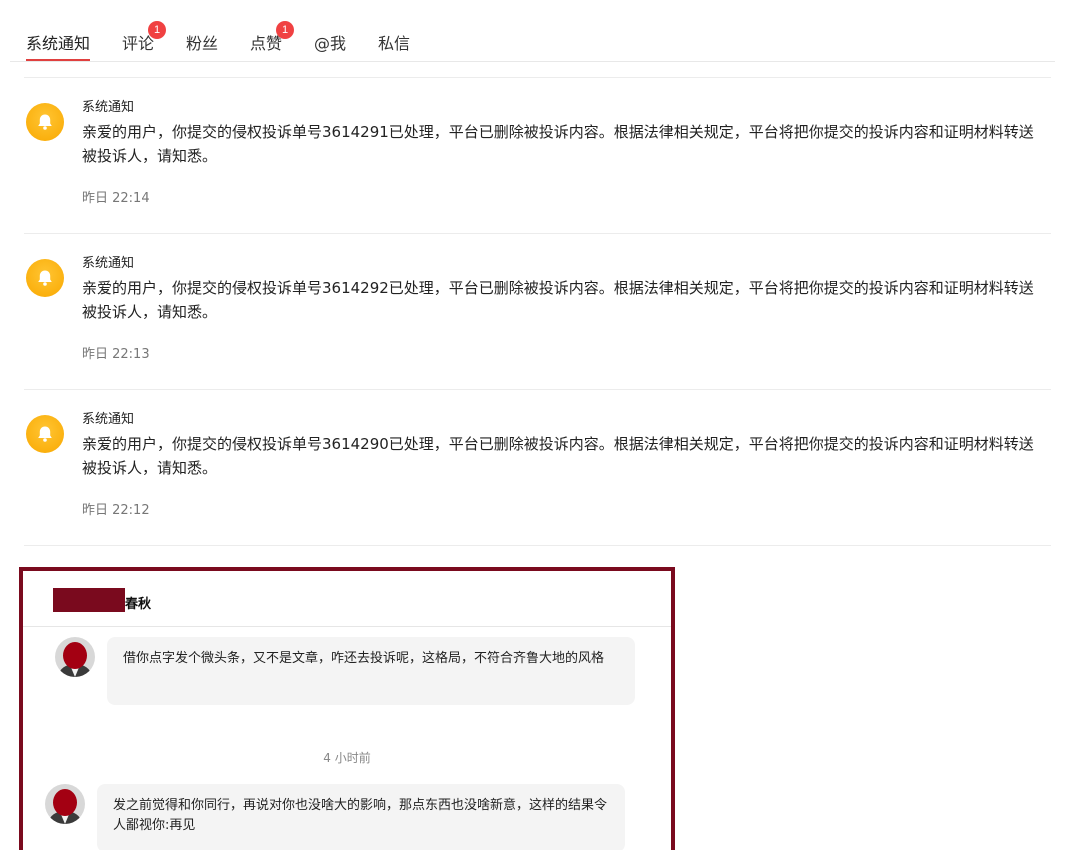  What do you see at coordinates (347, 758) in the screenshot?
I see `chat-timestamp: 4 小时前` at bounding box center [347, 758].